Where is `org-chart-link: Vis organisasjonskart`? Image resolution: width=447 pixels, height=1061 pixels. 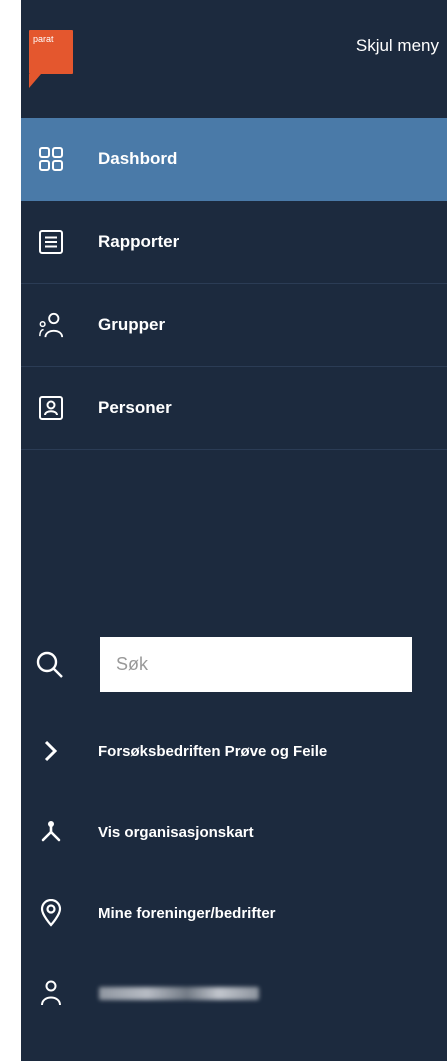 org-chart-link: Vis organisasjonskart is located at coordinates (234, 832).